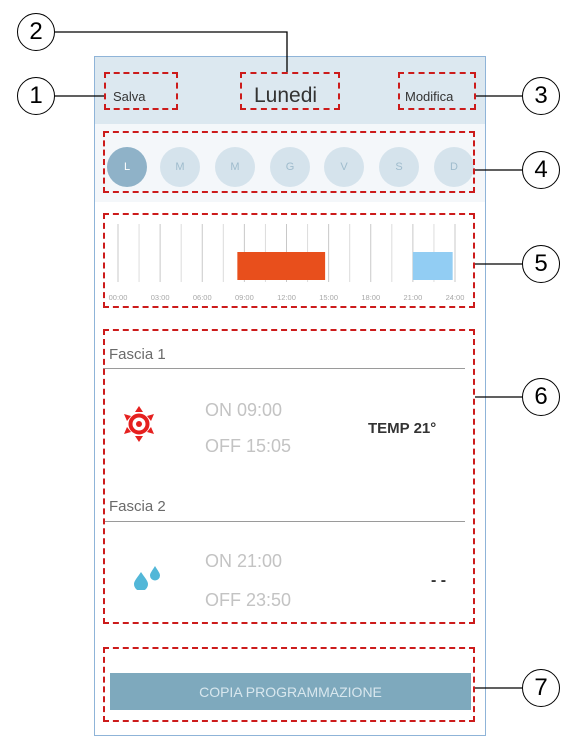  What do you see at coordinates (541, 397) in the screenshot?
I see `callout-6: 6` at bounding box center [541, 397].